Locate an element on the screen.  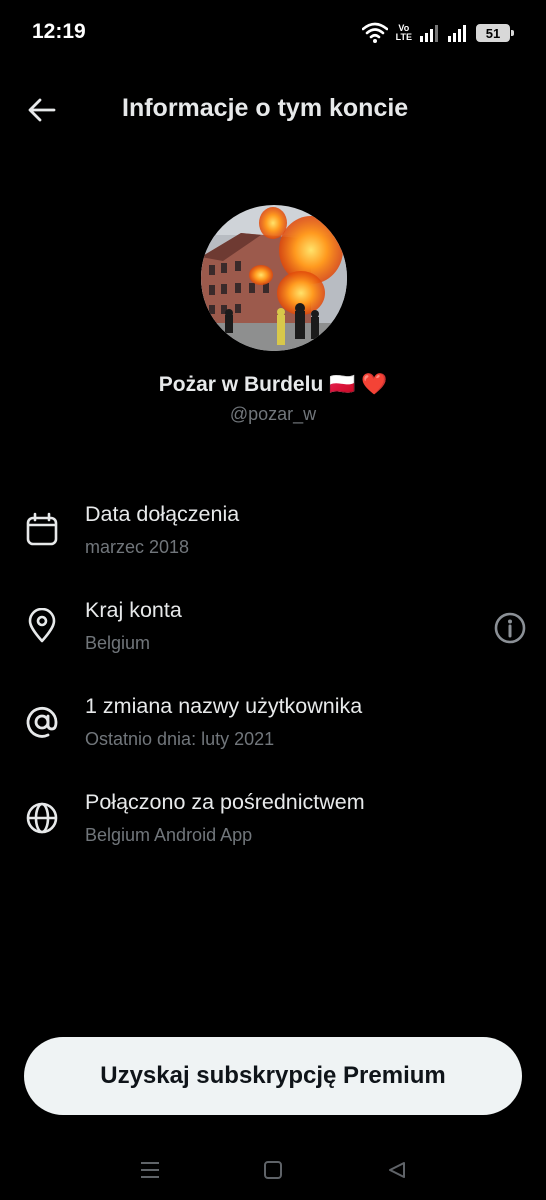
avatar is located at coordinates (274, 278).